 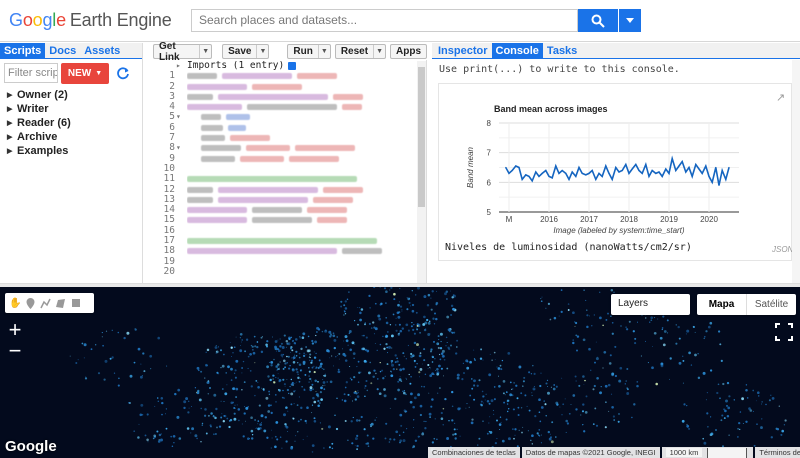 I want to click on code-line: 1, so click(x=283, y=75).